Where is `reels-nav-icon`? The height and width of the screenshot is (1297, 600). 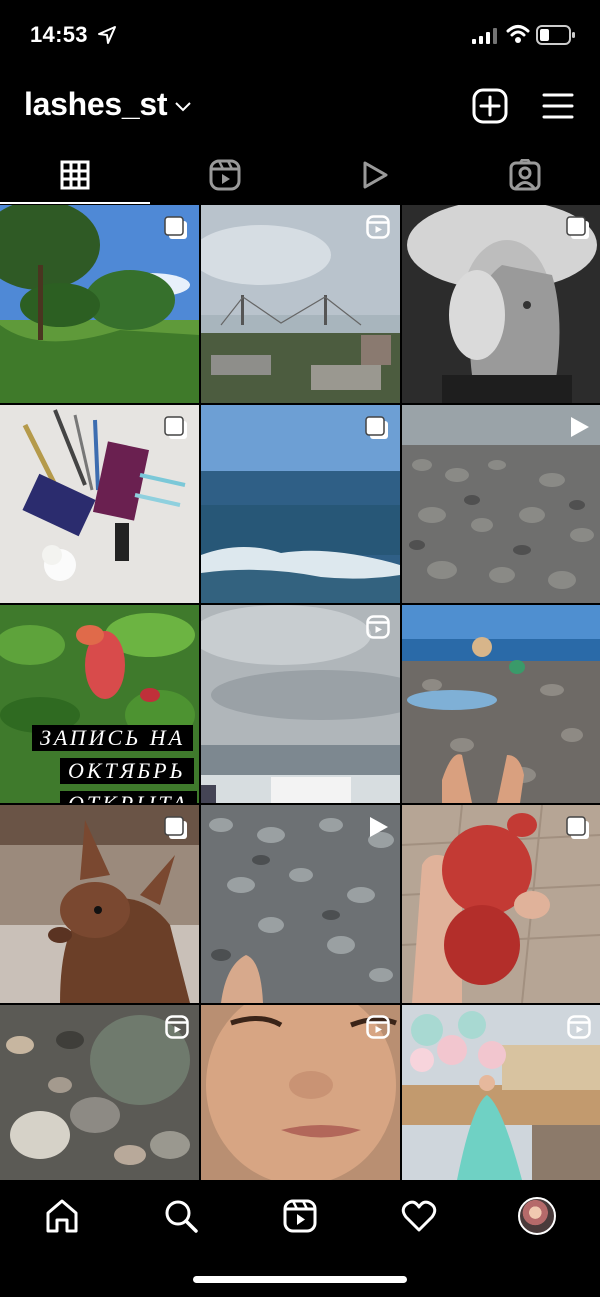
reels-nav-icon is located at coordinates (300, 1216).